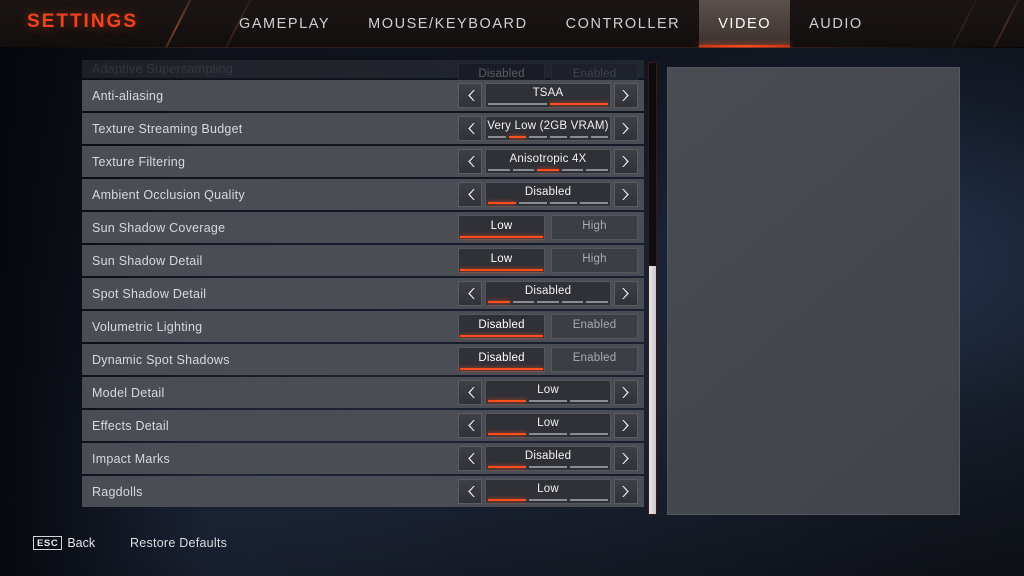  What do you see at coordinates (363, 458) in the screenshot?
I see `settings-row: Impact Marks Disabled` at bounding box center [363, 458].